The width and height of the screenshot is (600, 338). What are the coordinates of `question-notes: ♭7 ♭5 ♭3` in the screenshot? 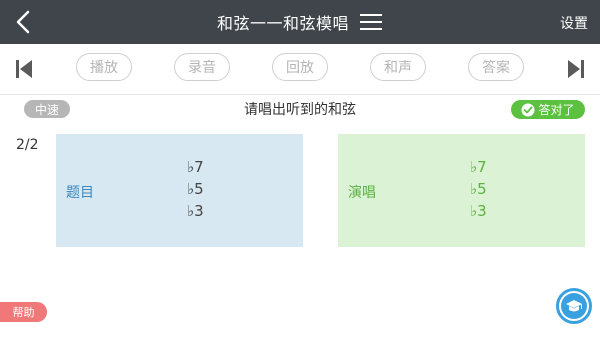 It's located at (195, 189).